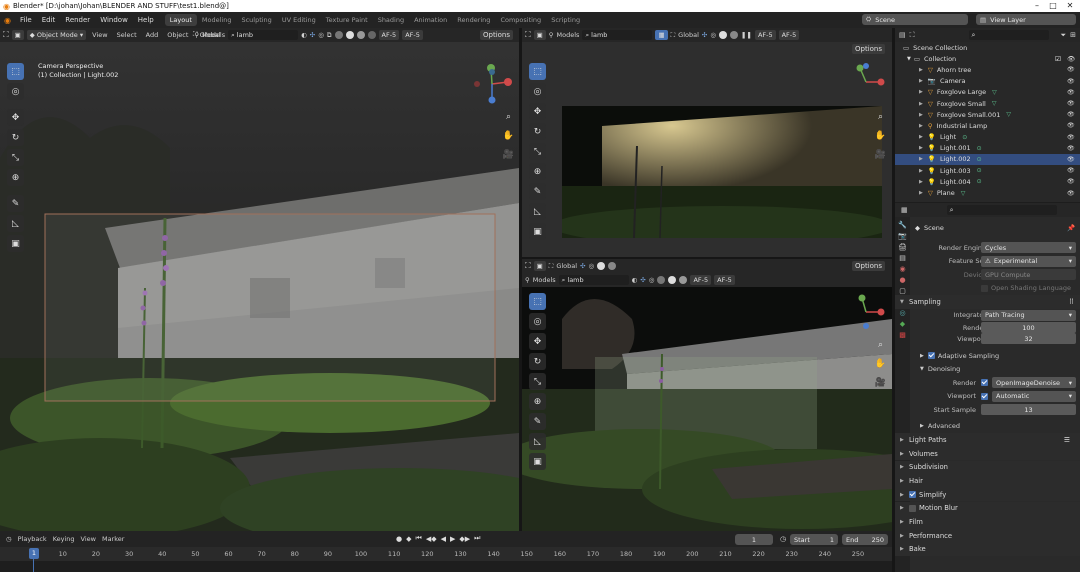 The image size is (1080, 572). Describe the element at coordinates (1071, 228) in the screenshot. I see `pin-icon: 📌` at that location.